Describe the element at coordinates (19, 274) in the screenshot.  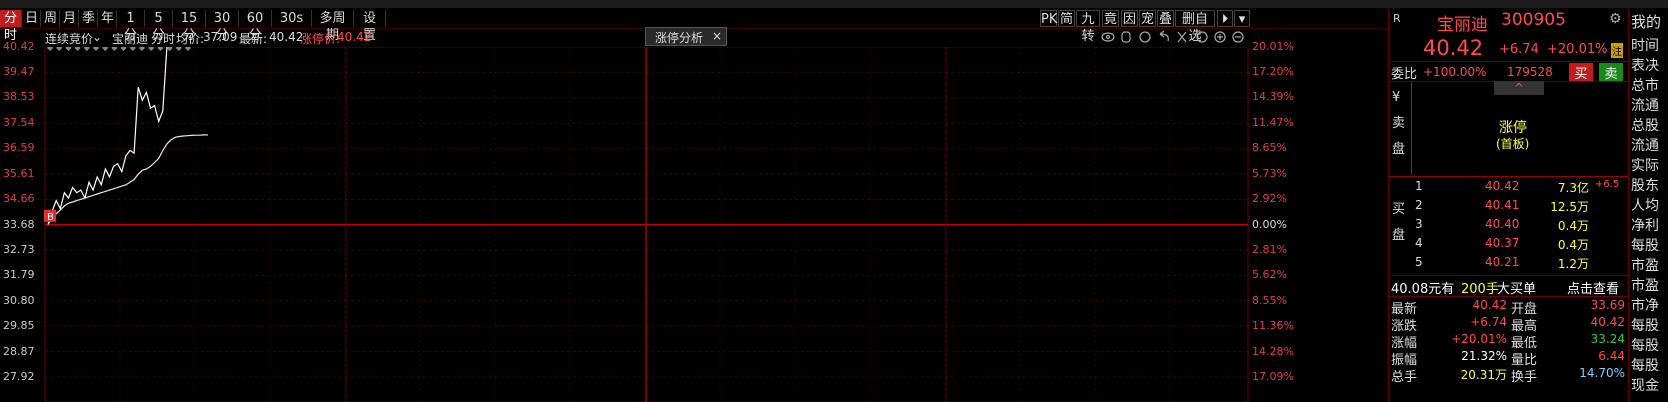
I see `y-tick-left: 31.79` at that location.